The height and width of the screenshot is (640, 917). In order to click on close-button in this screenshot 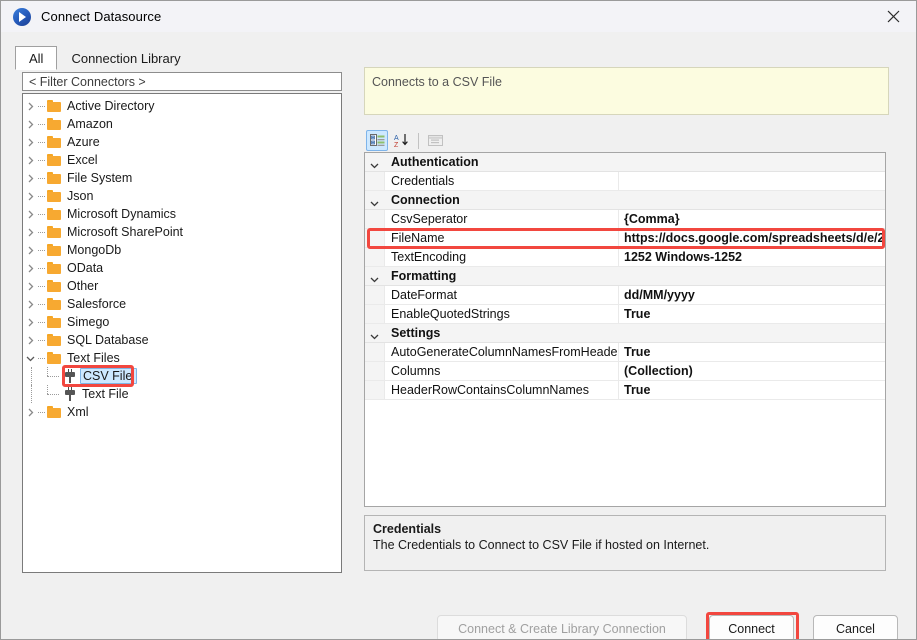, I will do `click(893, 16)`.